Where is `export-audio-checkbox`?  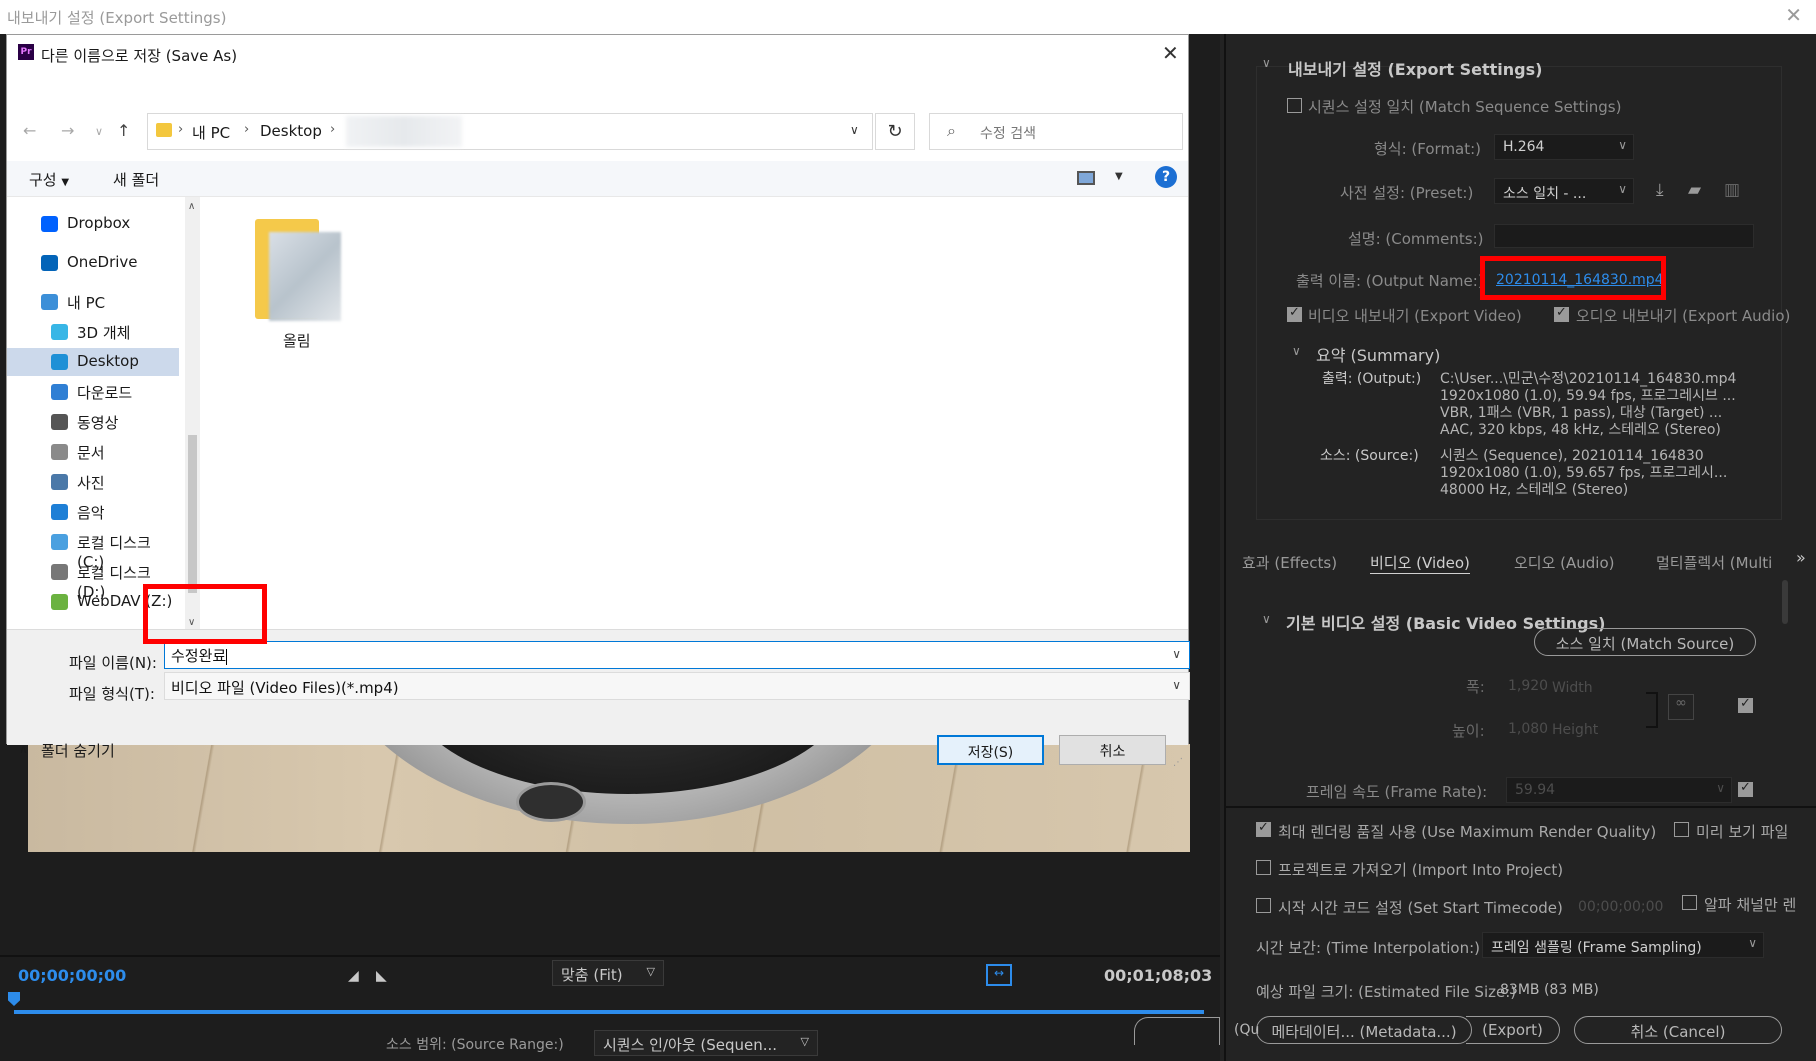 export-audio-checkbox is located at coordinates (1561, 313).